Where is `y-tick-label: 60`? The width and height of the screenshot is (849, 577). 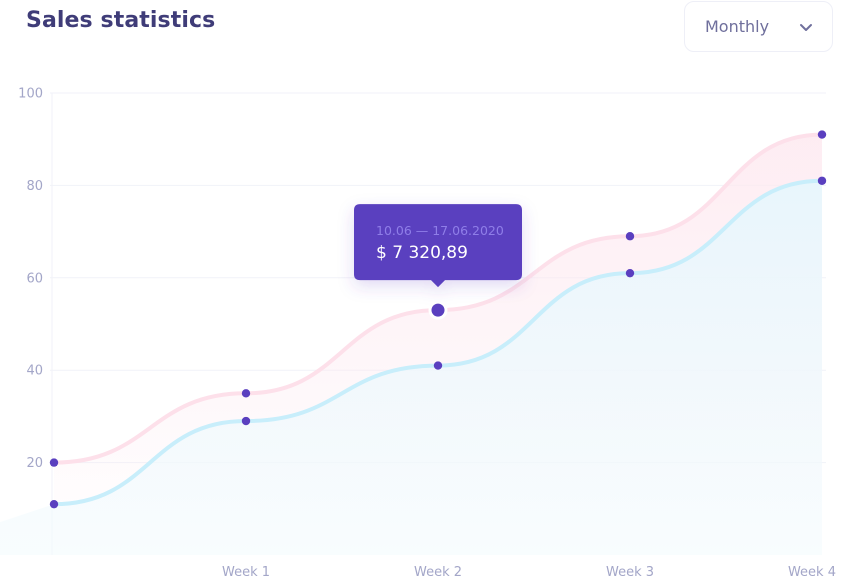 y-tick-label: 60 is located at coordinates (34, 278).